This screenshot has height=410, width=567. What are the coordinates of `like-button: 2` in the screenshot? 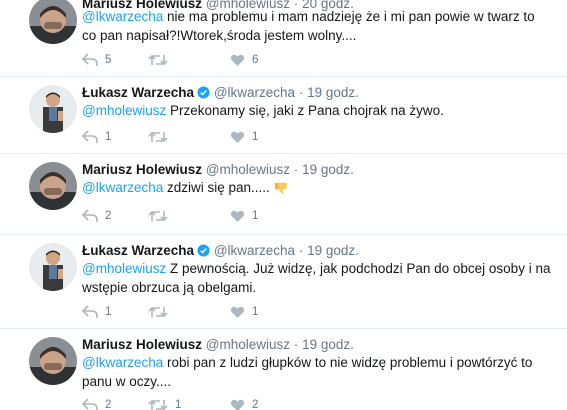 It's located at (244, 403).